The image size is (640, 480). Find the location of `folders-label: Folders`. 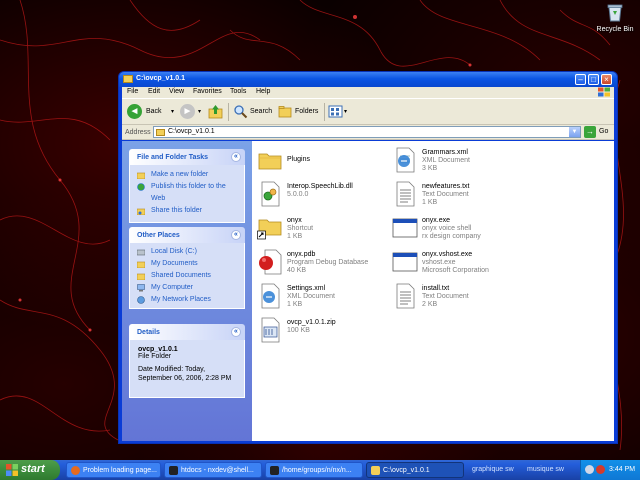

folders-label: Folders is located at coordinates (307, 111).